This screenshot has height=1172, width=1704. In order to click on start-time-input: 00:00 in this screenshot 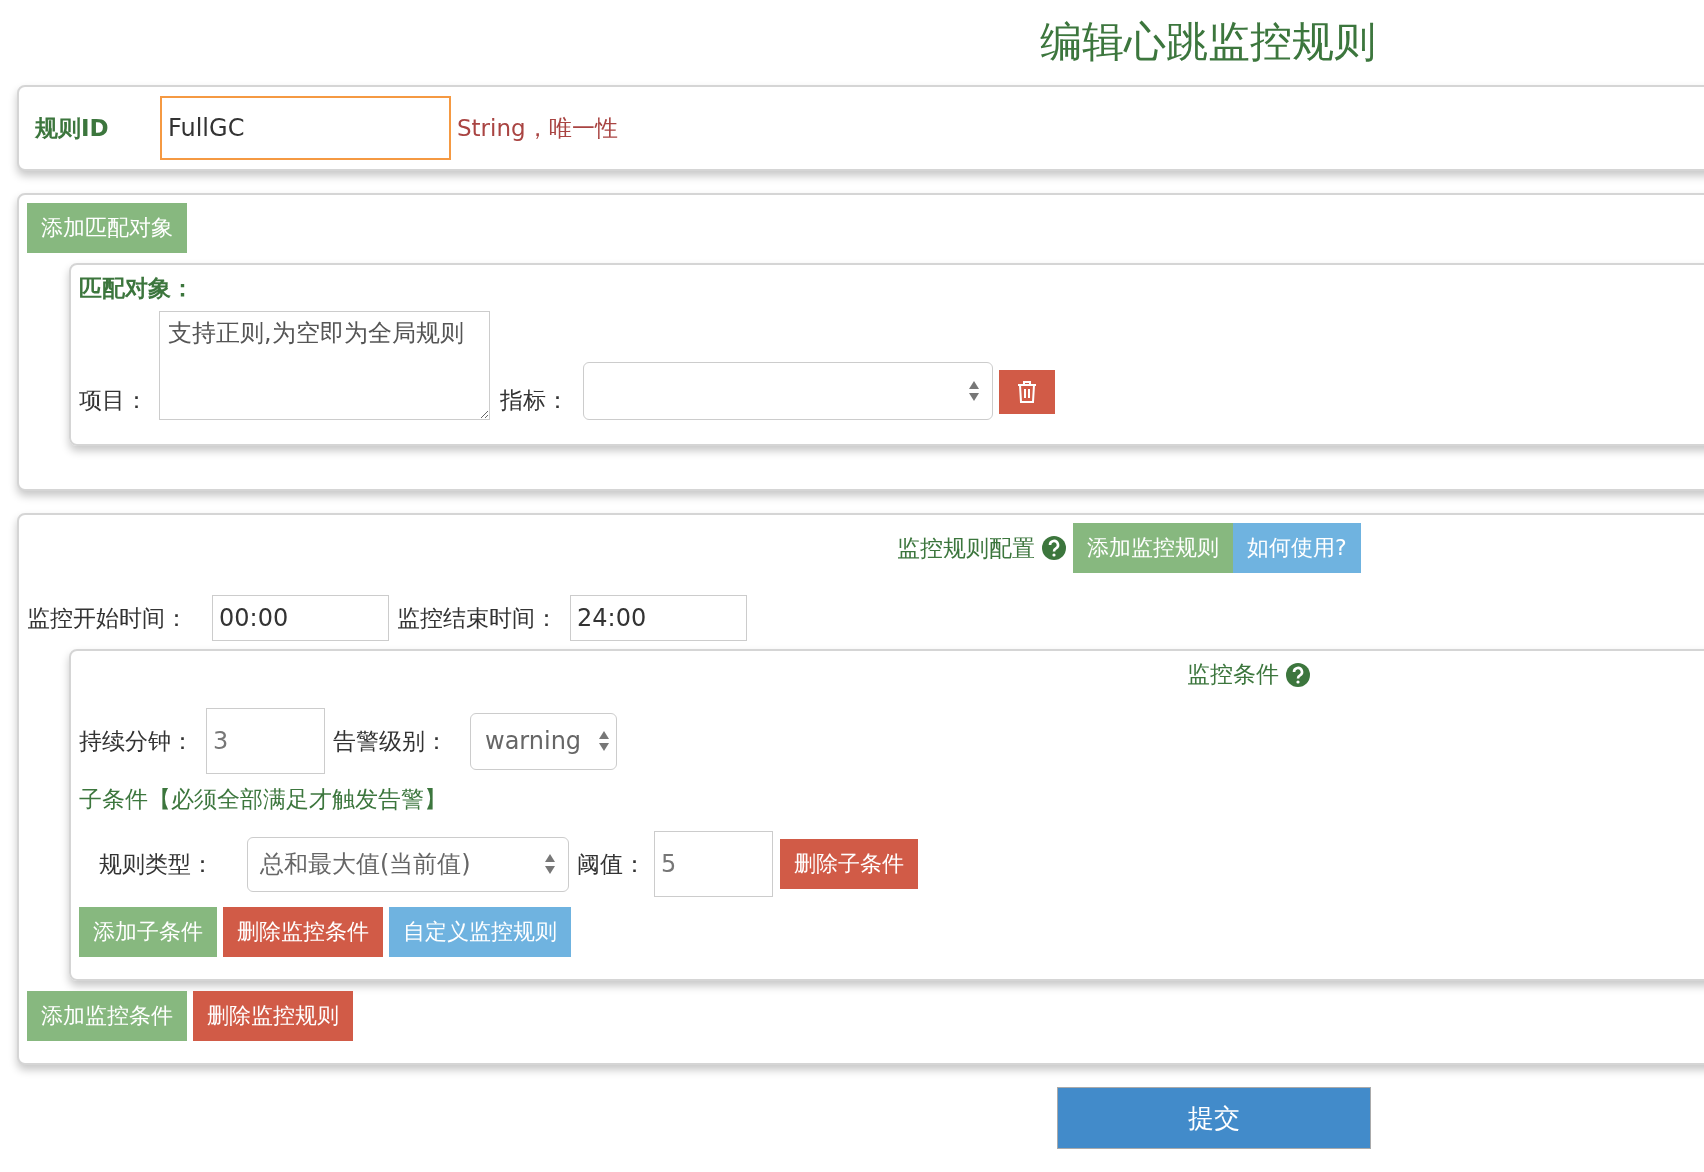, I will do `click(300, 618)`.